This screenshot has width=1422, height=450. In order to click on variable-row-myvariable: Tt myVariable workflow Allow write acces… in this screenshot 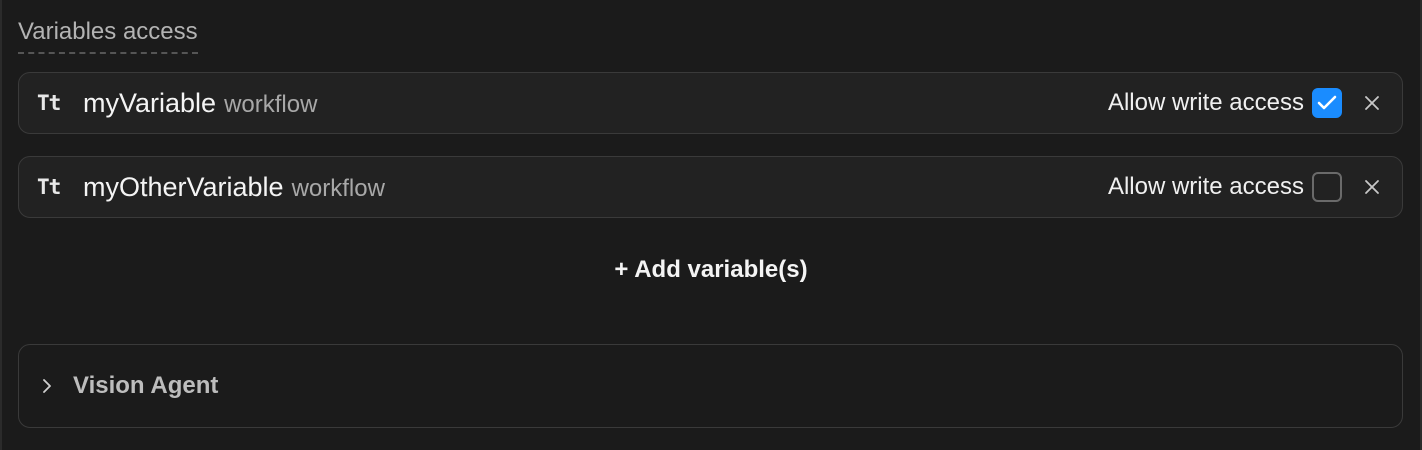, I will do `click(710, 103)`.